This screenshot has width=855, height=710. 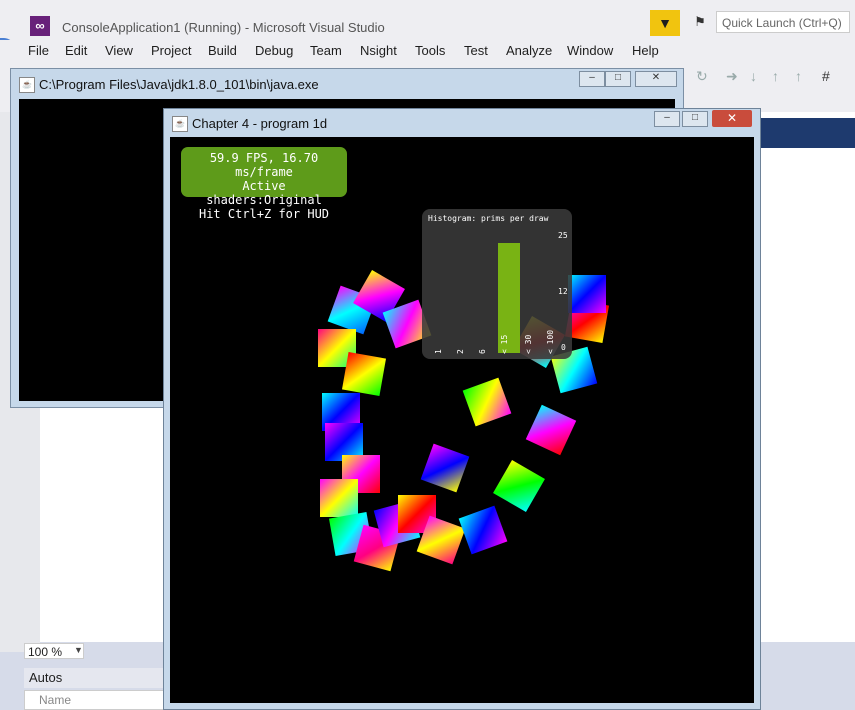 I want to click on menu-view: View, so click(x=119, y=50).